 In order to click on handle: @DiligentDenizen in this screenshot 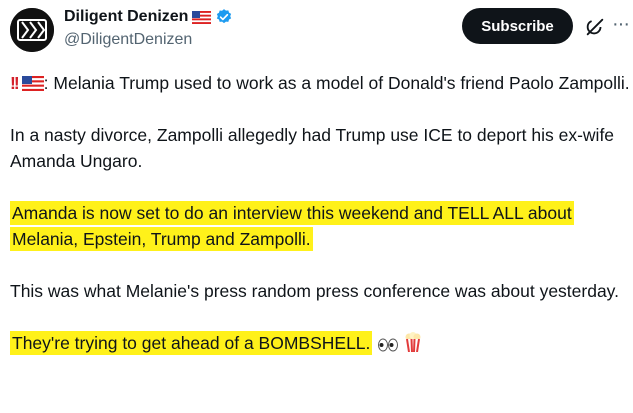, I will do `click(128, 40)`.